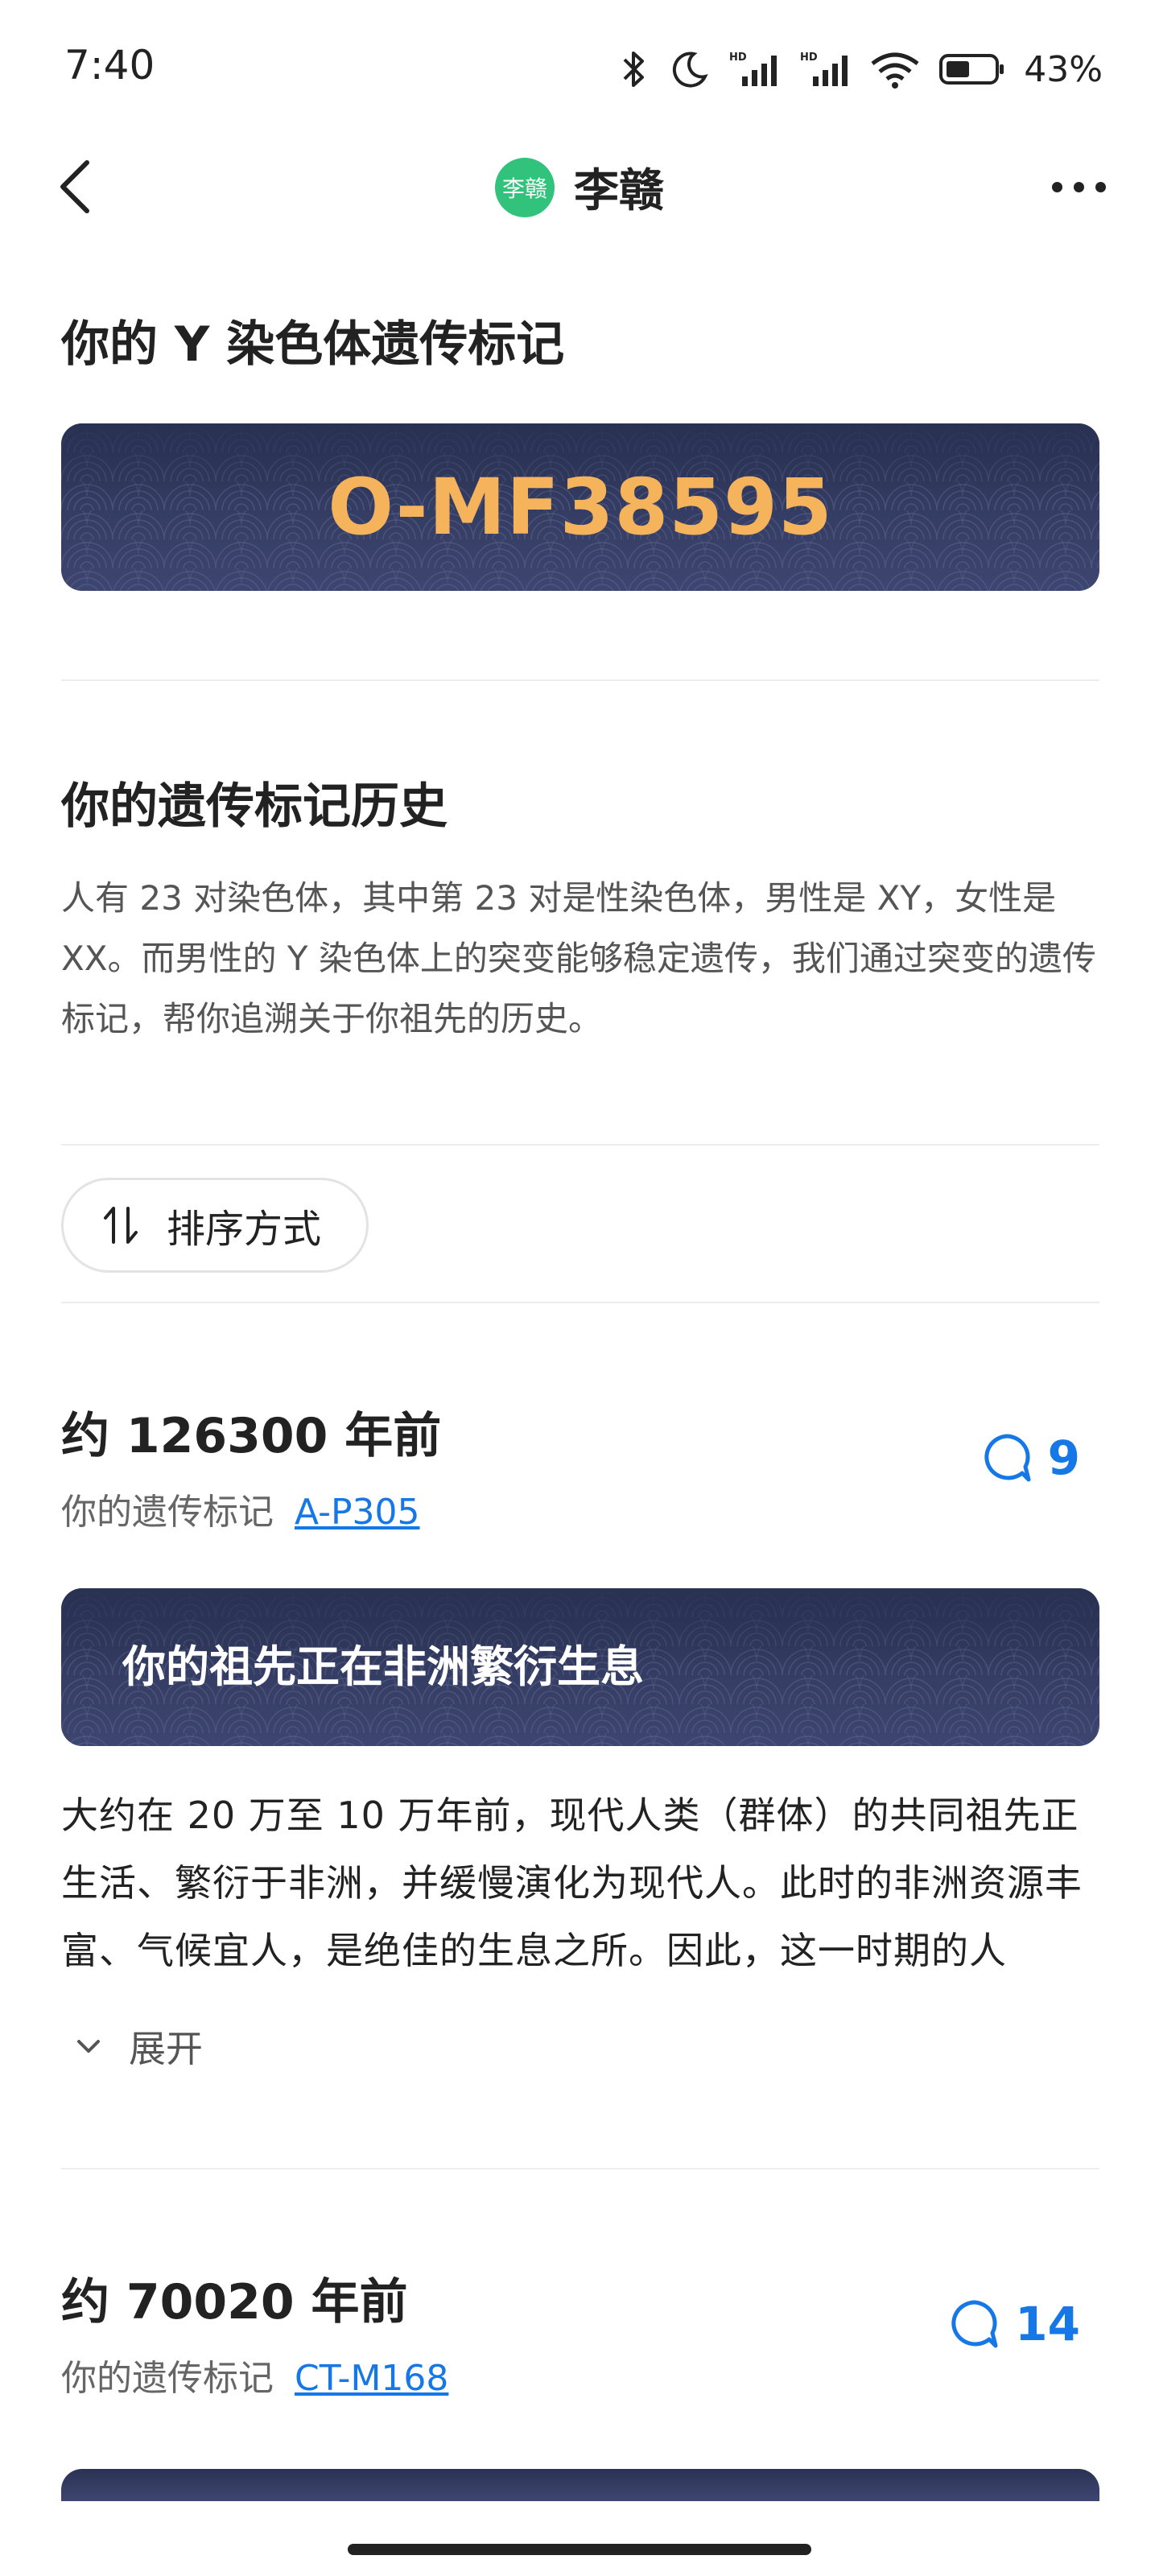  I want to click on timeline-entry: 约 70020 年前 你的遗传标记 CT-M168 14, so click(580, 2343).